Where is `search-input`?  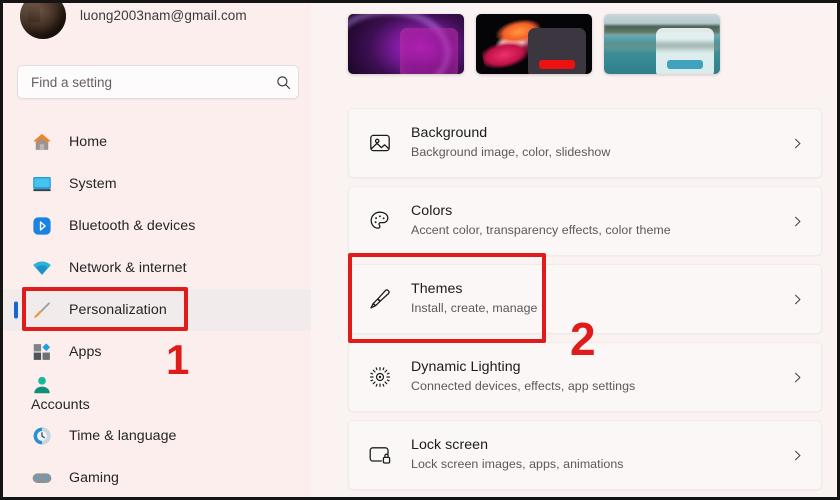 search-input is located at coordinates (143, 82).